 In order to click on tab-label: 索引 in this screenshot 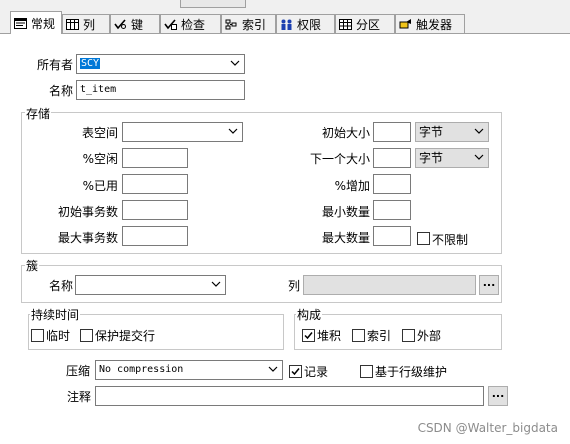, I will do `click(254, 24)`.